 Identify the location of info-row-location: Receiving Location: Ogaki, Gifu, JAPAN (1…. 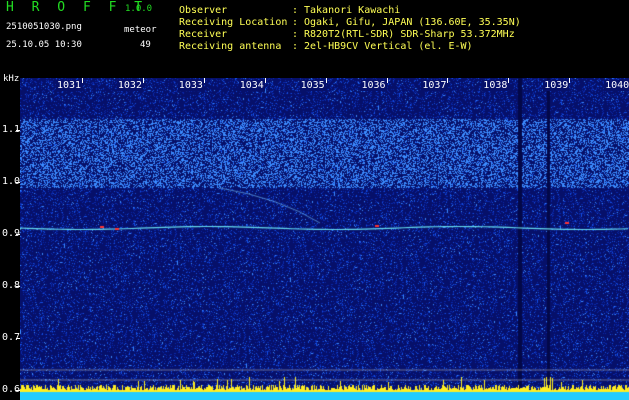
(350, 22).